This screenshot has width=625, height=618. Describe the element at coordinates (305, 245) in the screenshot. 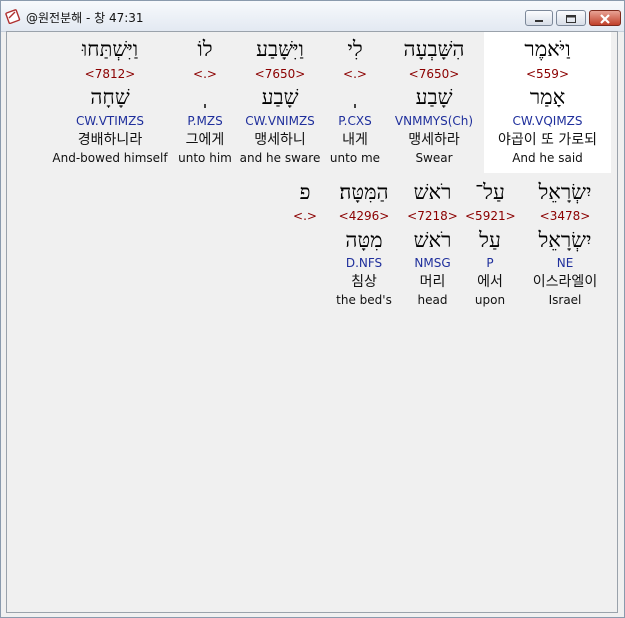

I see `word-column: פ <.>` at that location.